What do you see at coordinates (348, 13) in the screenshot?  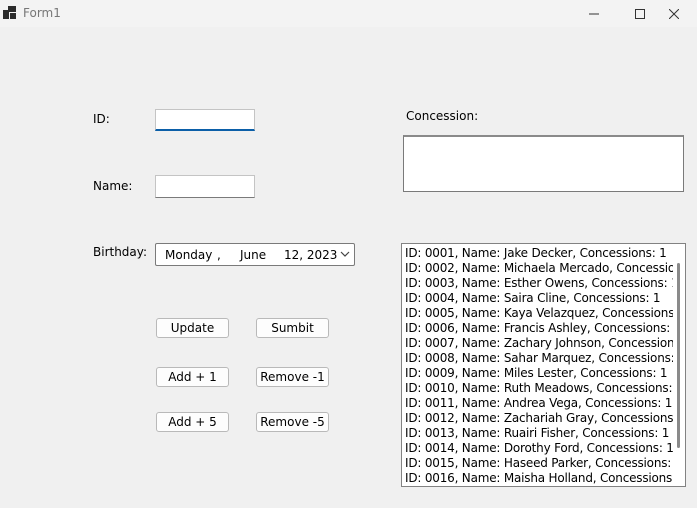 I see `title-bar: Form1` at bounding box center [348, 13].